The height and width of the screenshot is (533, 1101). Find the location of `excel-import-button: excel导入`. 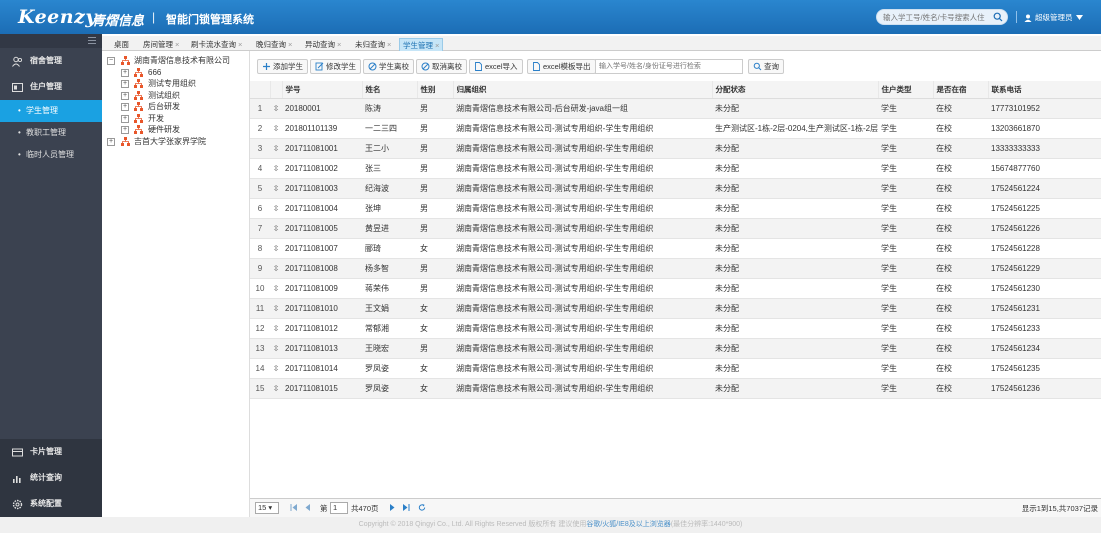

excel-import-button: excel导入 is located at coordinates (496, 66).